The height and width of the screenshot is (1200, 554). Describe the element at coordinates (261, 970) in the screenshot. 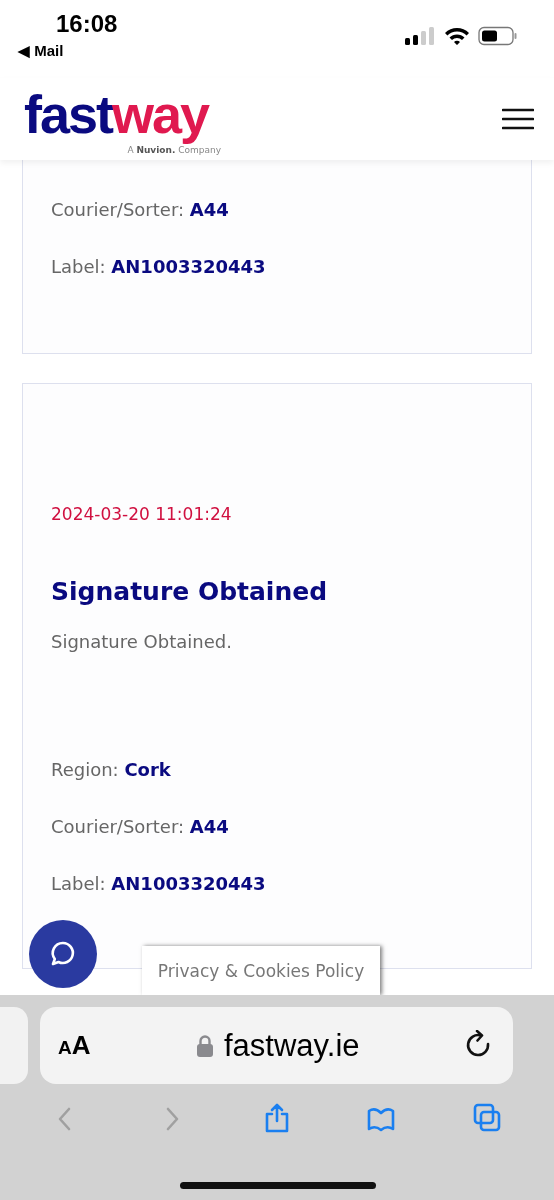

I see `privacy-policy-tab: Privacy & Cookies Policy` at that location.